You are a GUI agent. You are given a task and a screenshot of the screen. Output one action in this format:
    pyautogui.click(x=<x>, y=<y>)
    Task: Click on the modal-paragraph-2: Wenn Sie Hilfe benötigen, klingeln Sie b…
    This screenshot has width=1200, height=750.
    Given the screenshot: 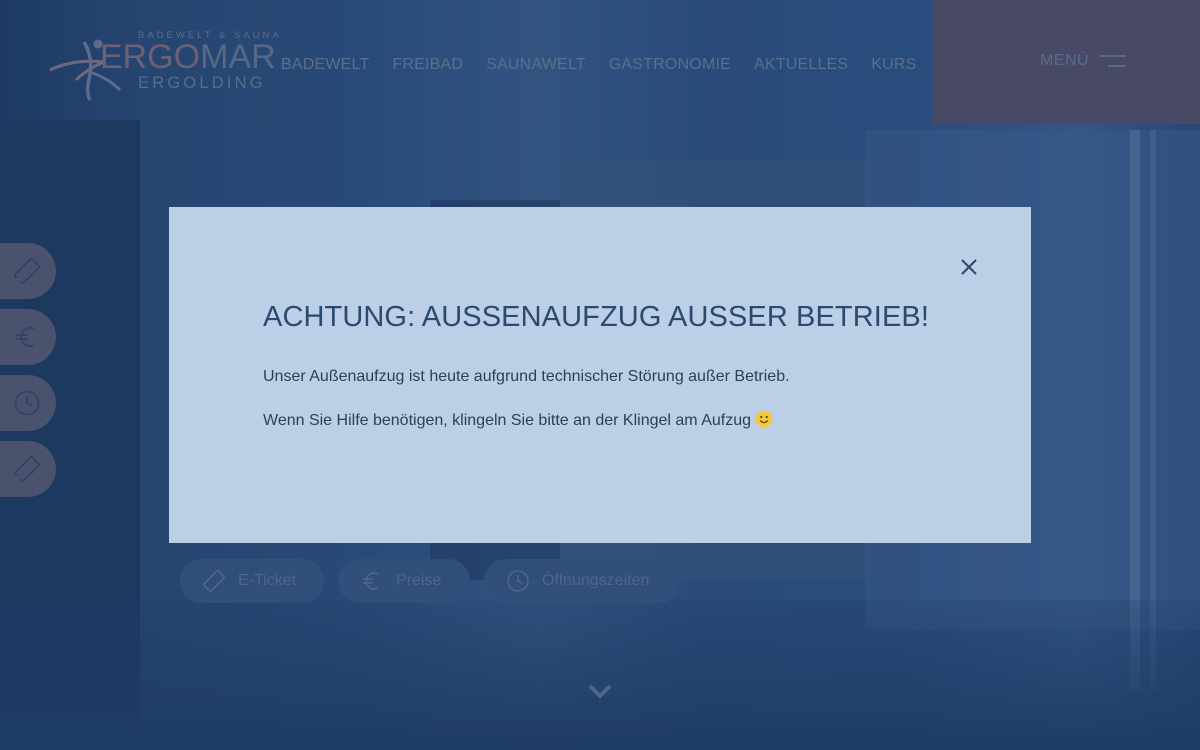 What is the action you would take?
    pyautogui.click(x=518, y=420)
    